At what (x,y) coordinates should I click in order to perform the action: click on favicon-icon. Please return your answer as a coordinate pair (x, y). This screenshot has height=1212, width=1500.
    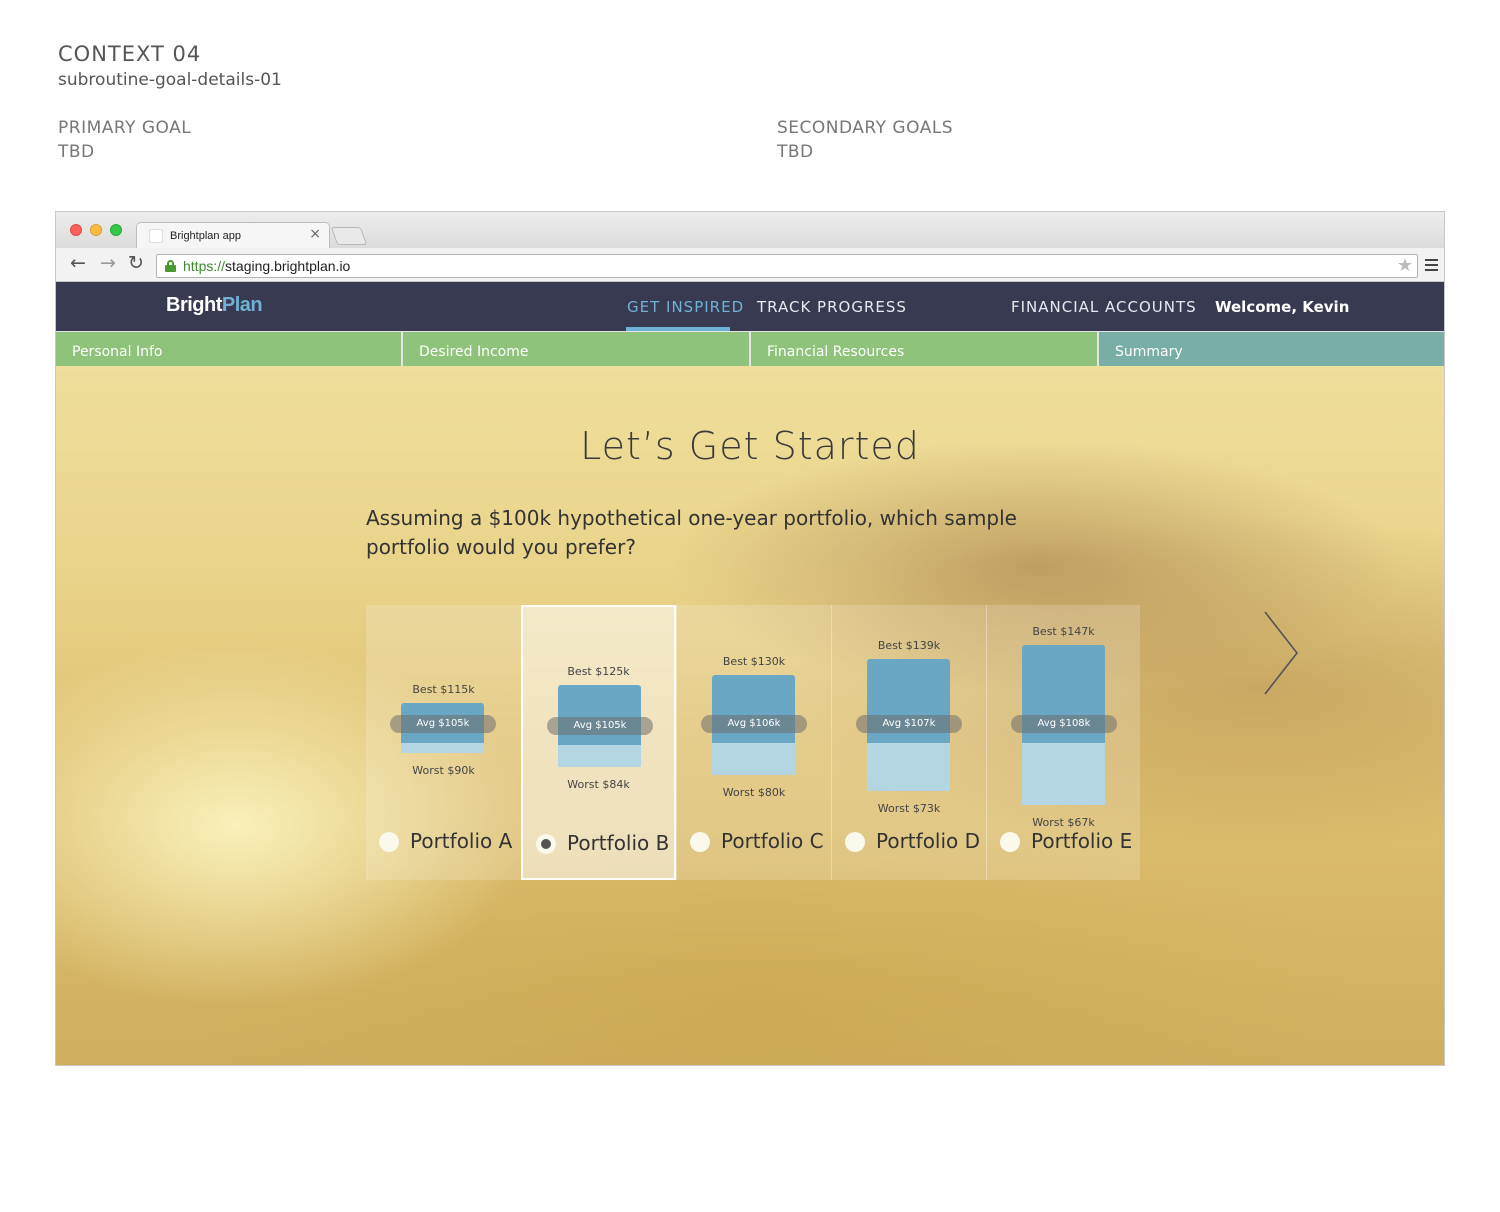
    Looking at the image, I should click on (156, 236).